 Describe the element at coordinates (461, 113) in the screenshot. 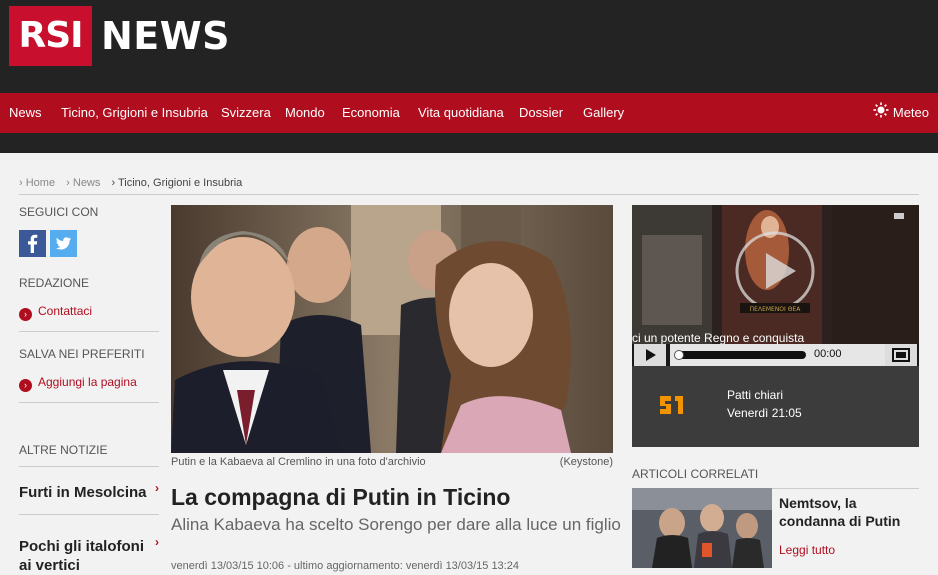

I see `nav-item-vita-quotidiana: Vita quotidiana` at that location.